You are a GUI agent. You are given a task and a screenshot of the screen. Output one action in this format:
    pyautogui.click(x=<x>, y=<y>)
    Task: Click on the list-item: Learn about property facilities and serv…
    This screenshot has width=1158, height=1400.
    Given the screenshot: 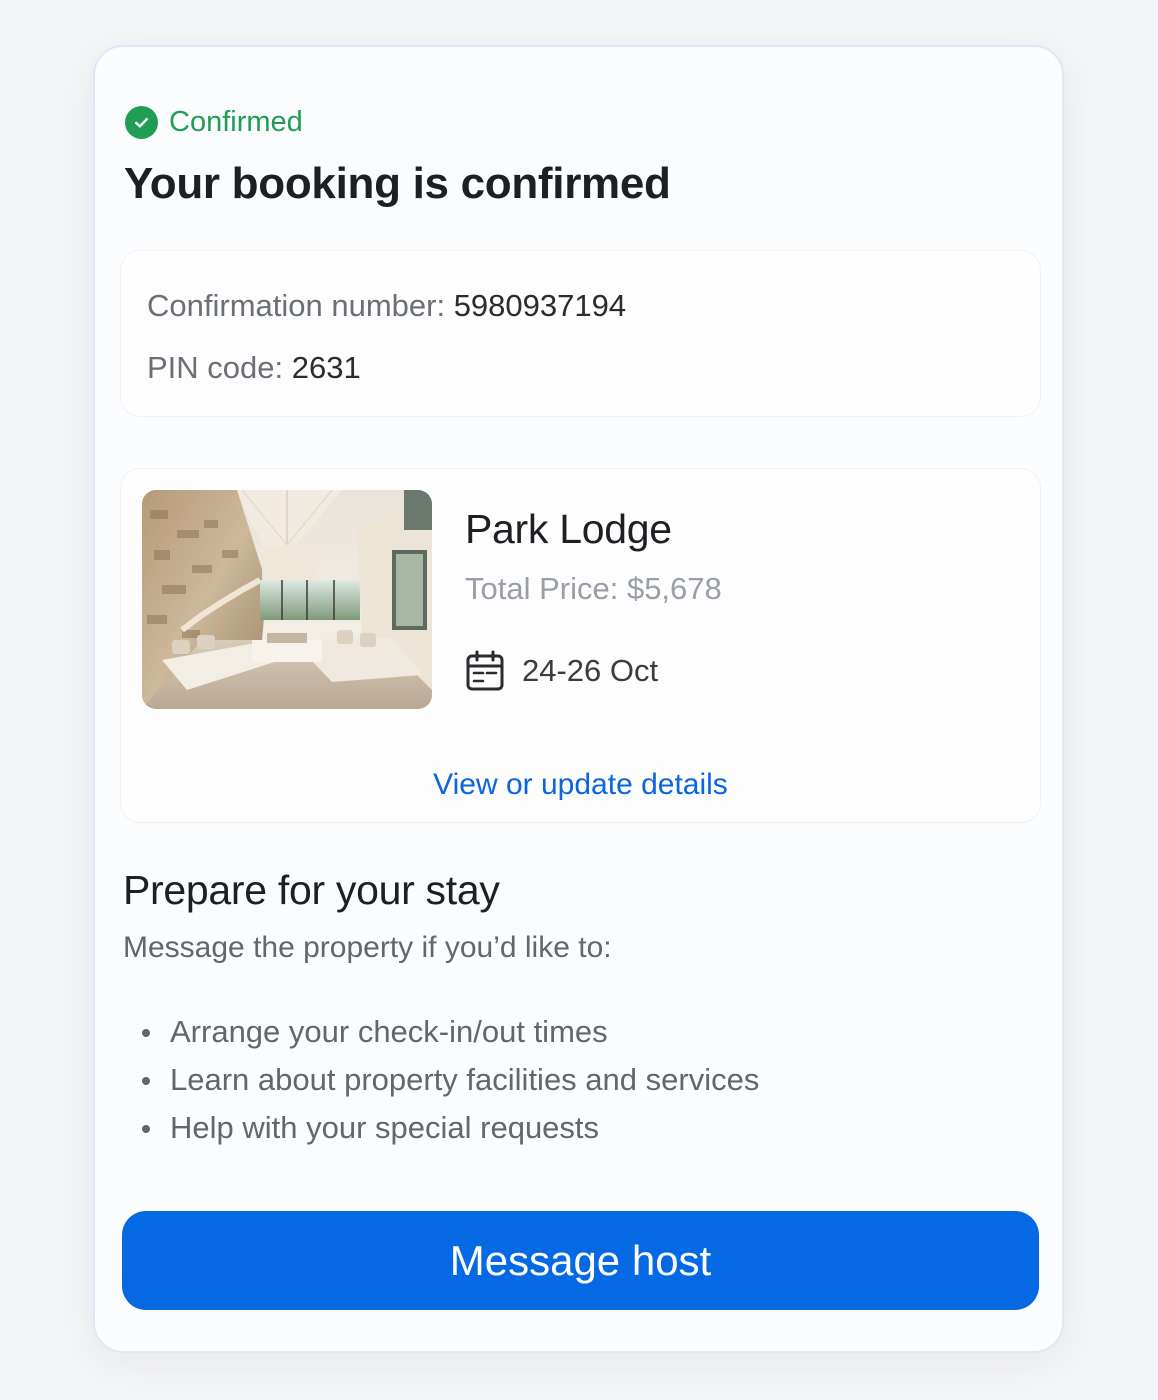 What is the action you would take?
    pyautogui.click(x=441, y=1080)
    